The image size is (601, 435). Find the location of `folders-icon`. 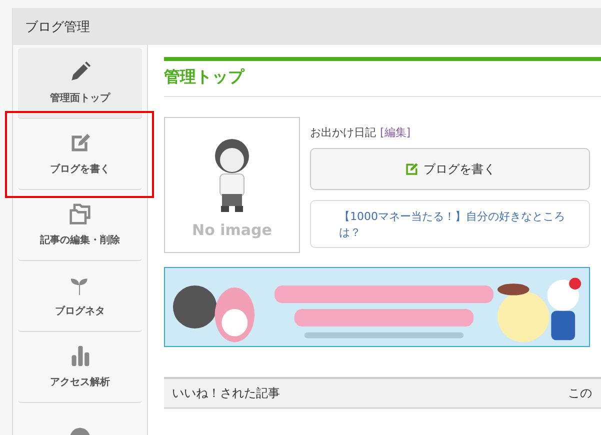

folders-icon is located at coordinates (80, 214).